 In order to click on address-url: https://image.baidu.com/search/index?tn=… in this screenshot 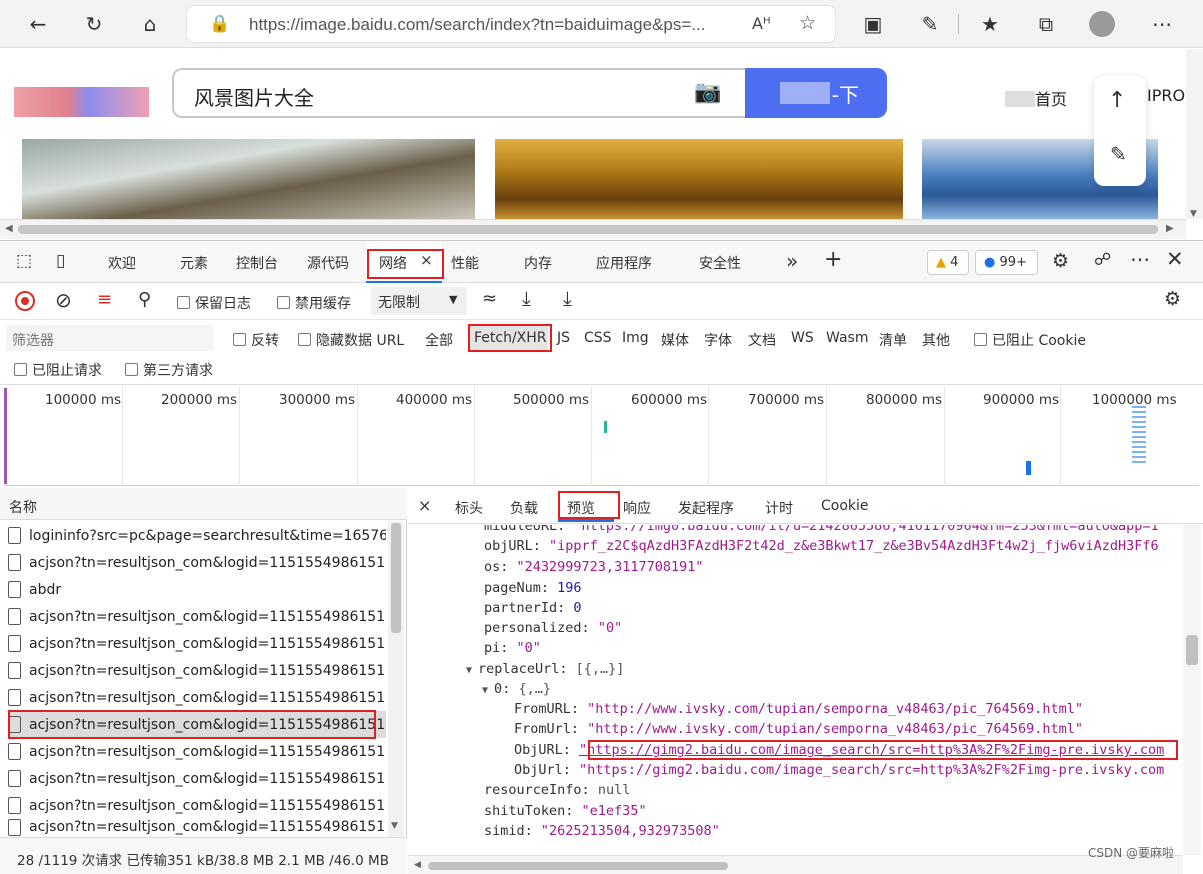, I will do `click(494, 25)`.